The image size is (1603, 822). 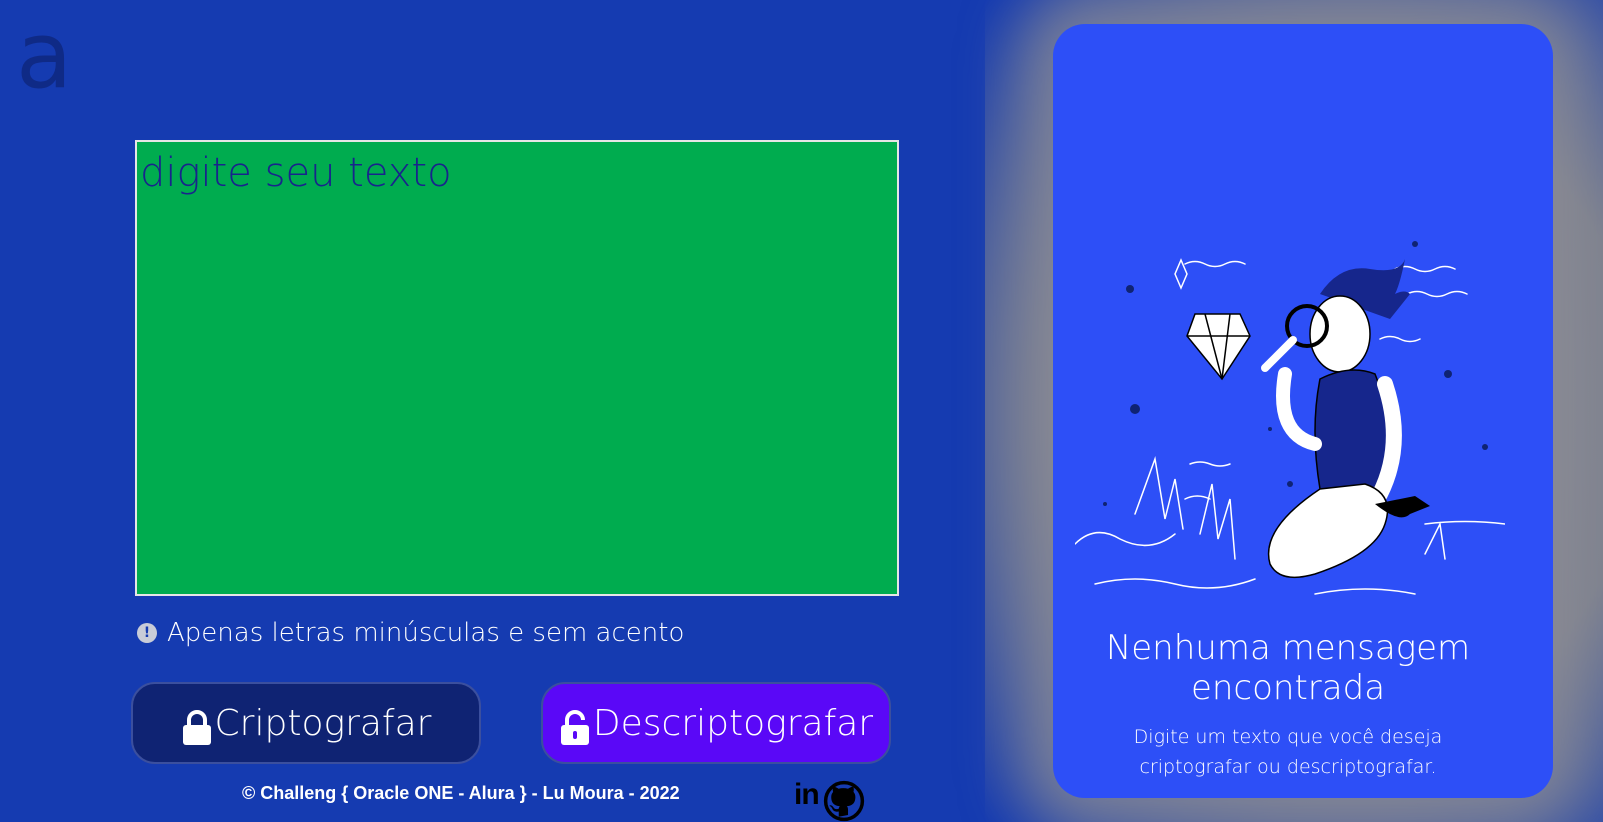 I want to click on detective-illustration, so click(x=1290, y=418).